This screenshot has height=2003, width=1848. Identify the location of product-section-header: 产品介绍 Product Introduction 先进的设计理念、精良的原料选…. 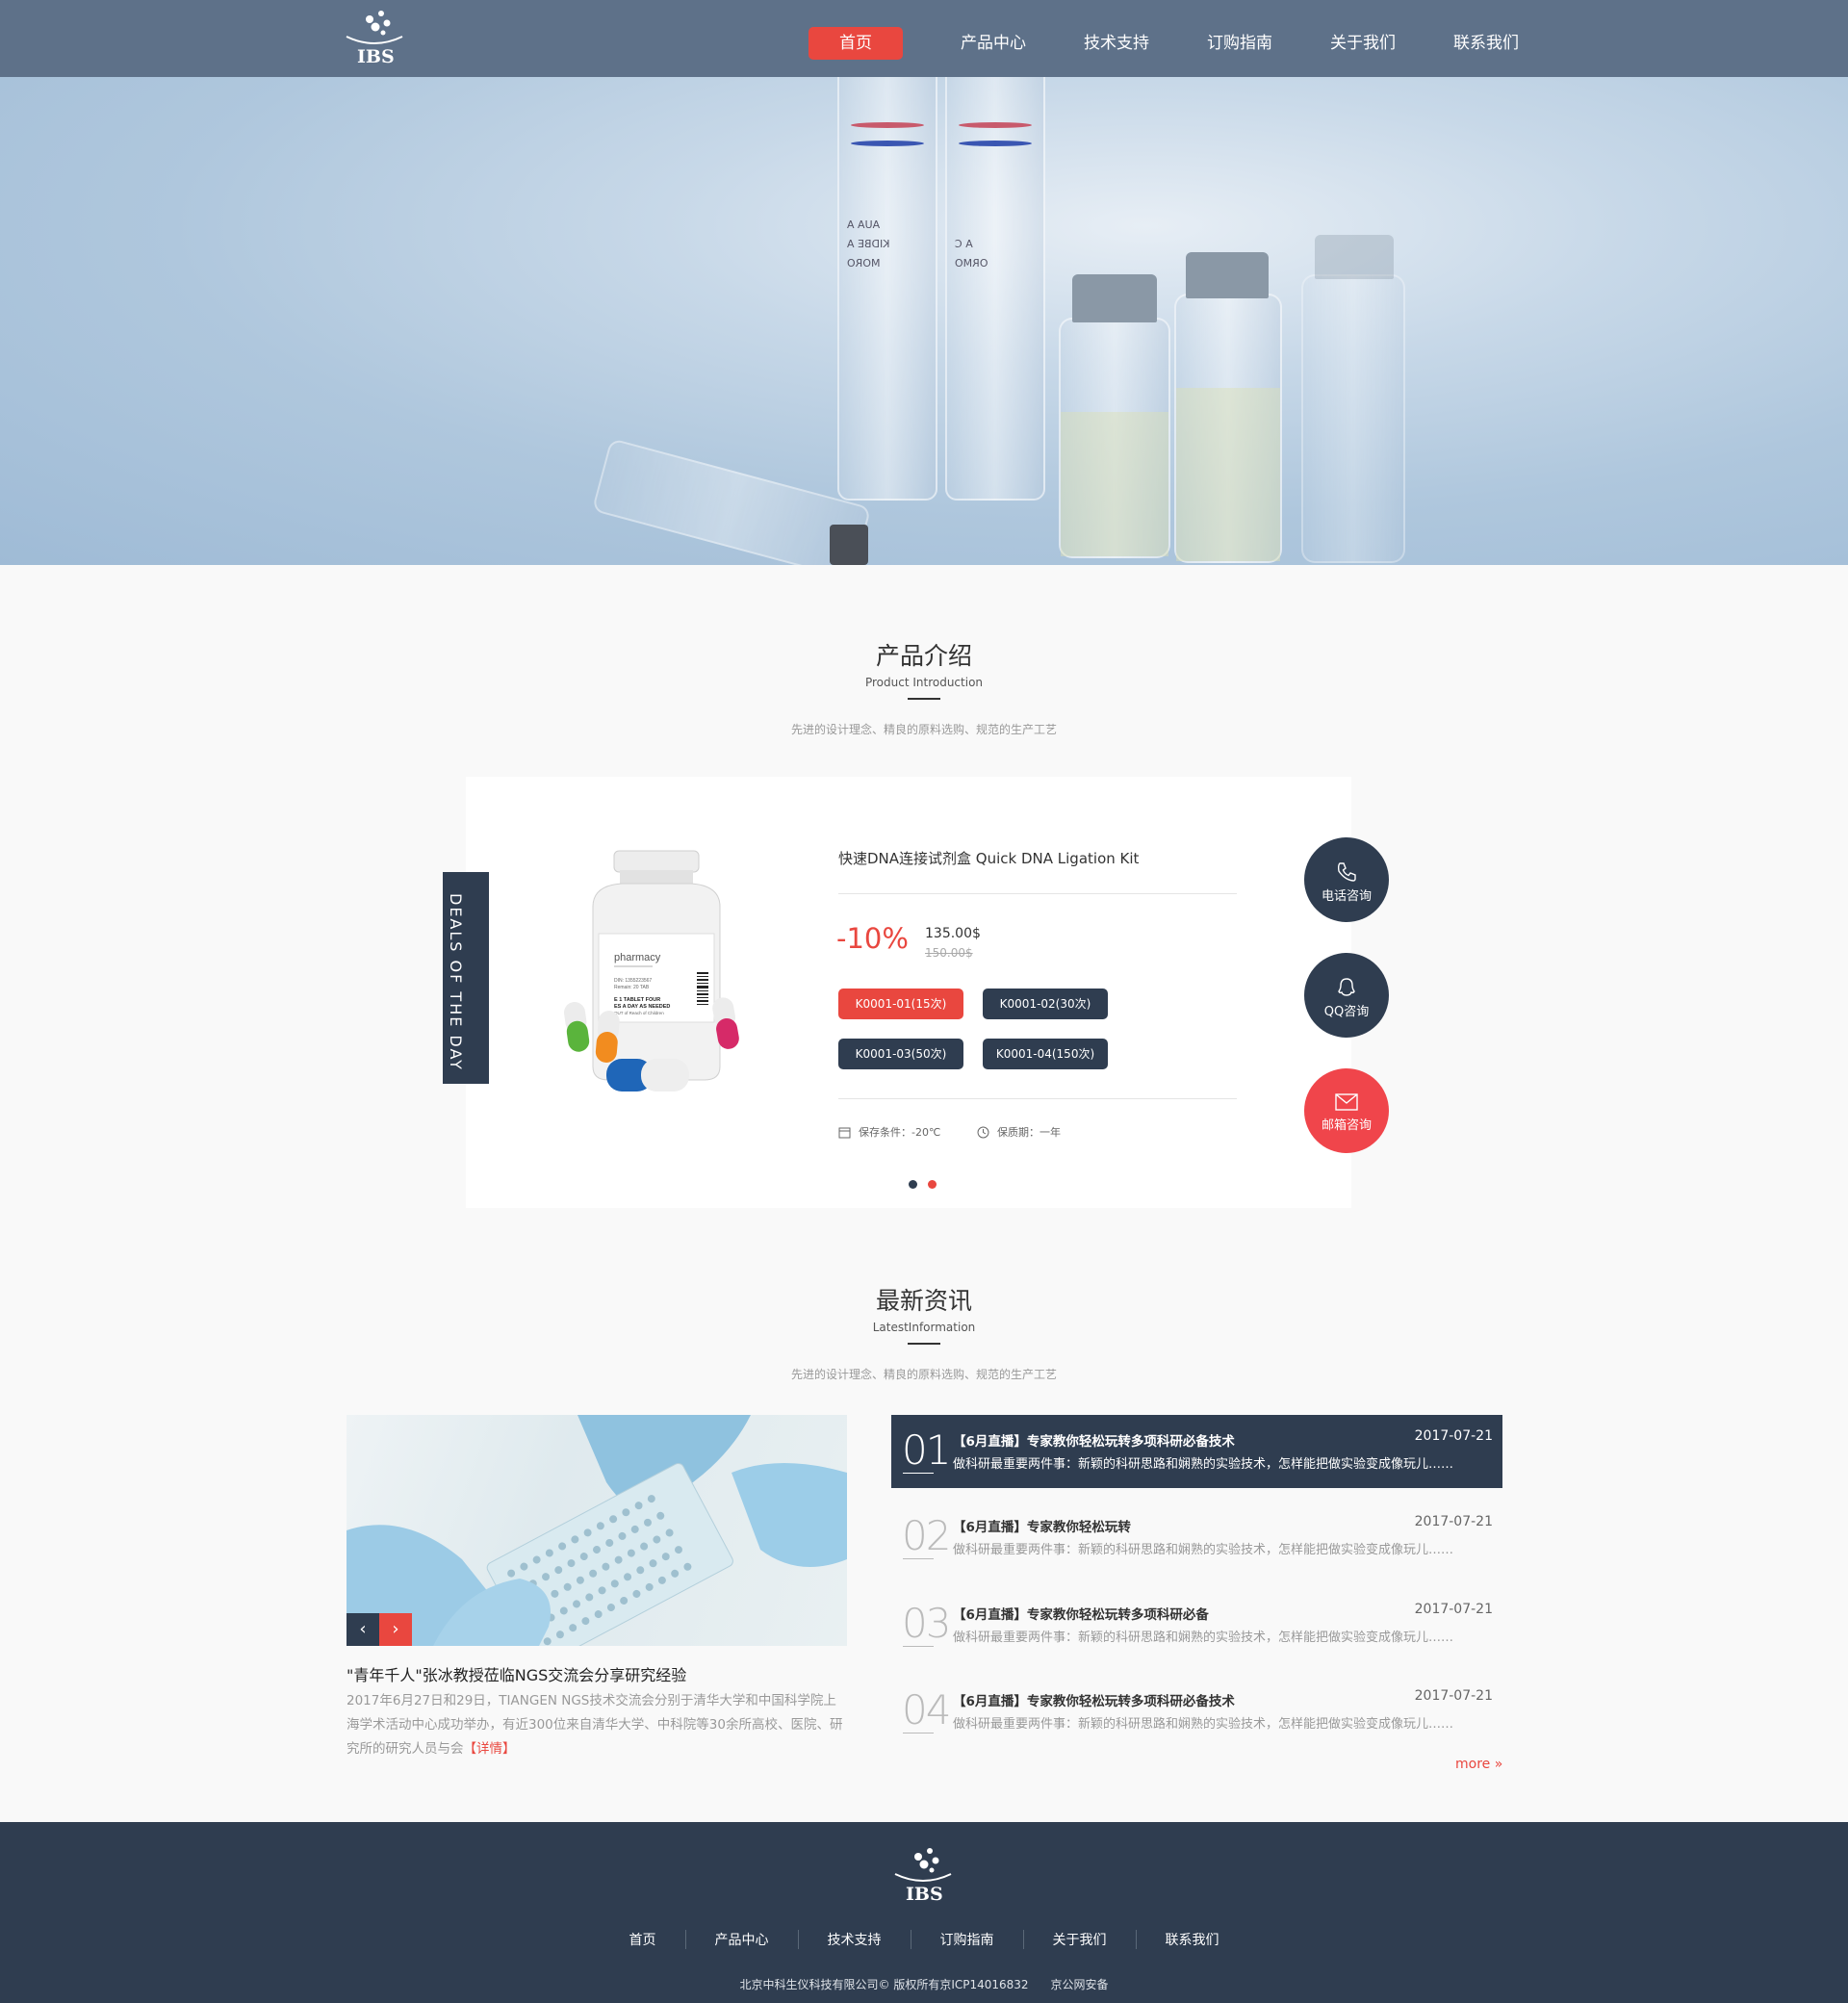
(924, 687).